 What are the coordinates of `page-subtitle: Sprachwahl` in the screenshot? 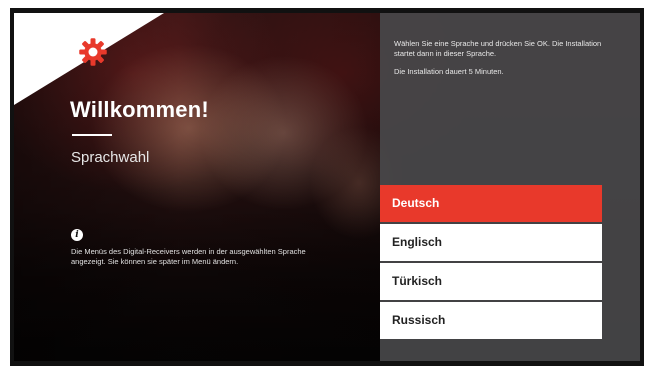 It's located at (110, 157).